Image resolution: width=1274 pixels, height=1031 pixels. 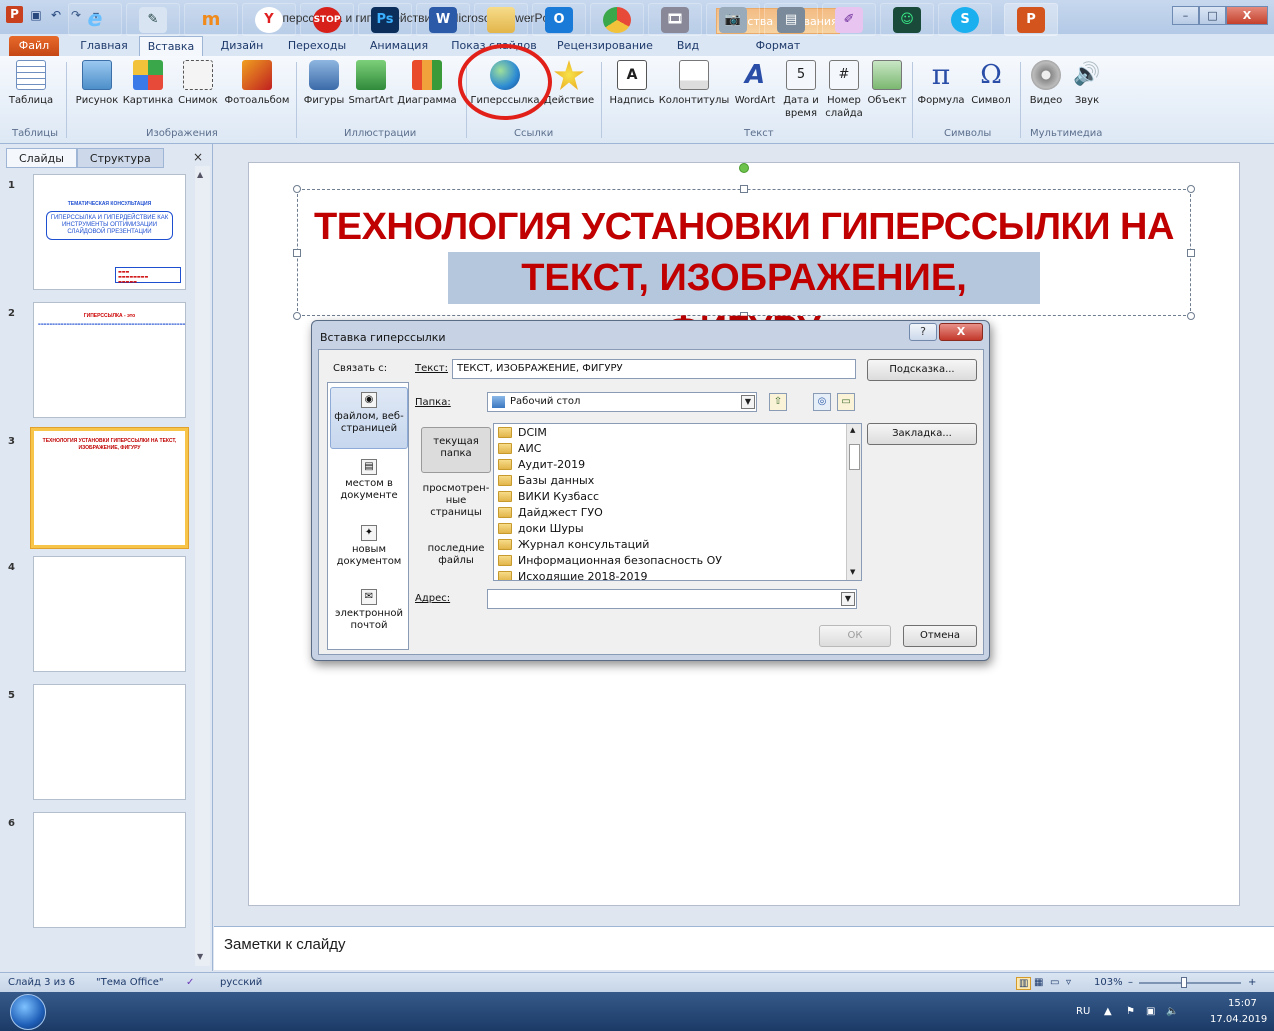 What do you see at coordinates (1212, 15) in the screenshot?
I see `maximize-button: □` at bounding box center [1212, 15].